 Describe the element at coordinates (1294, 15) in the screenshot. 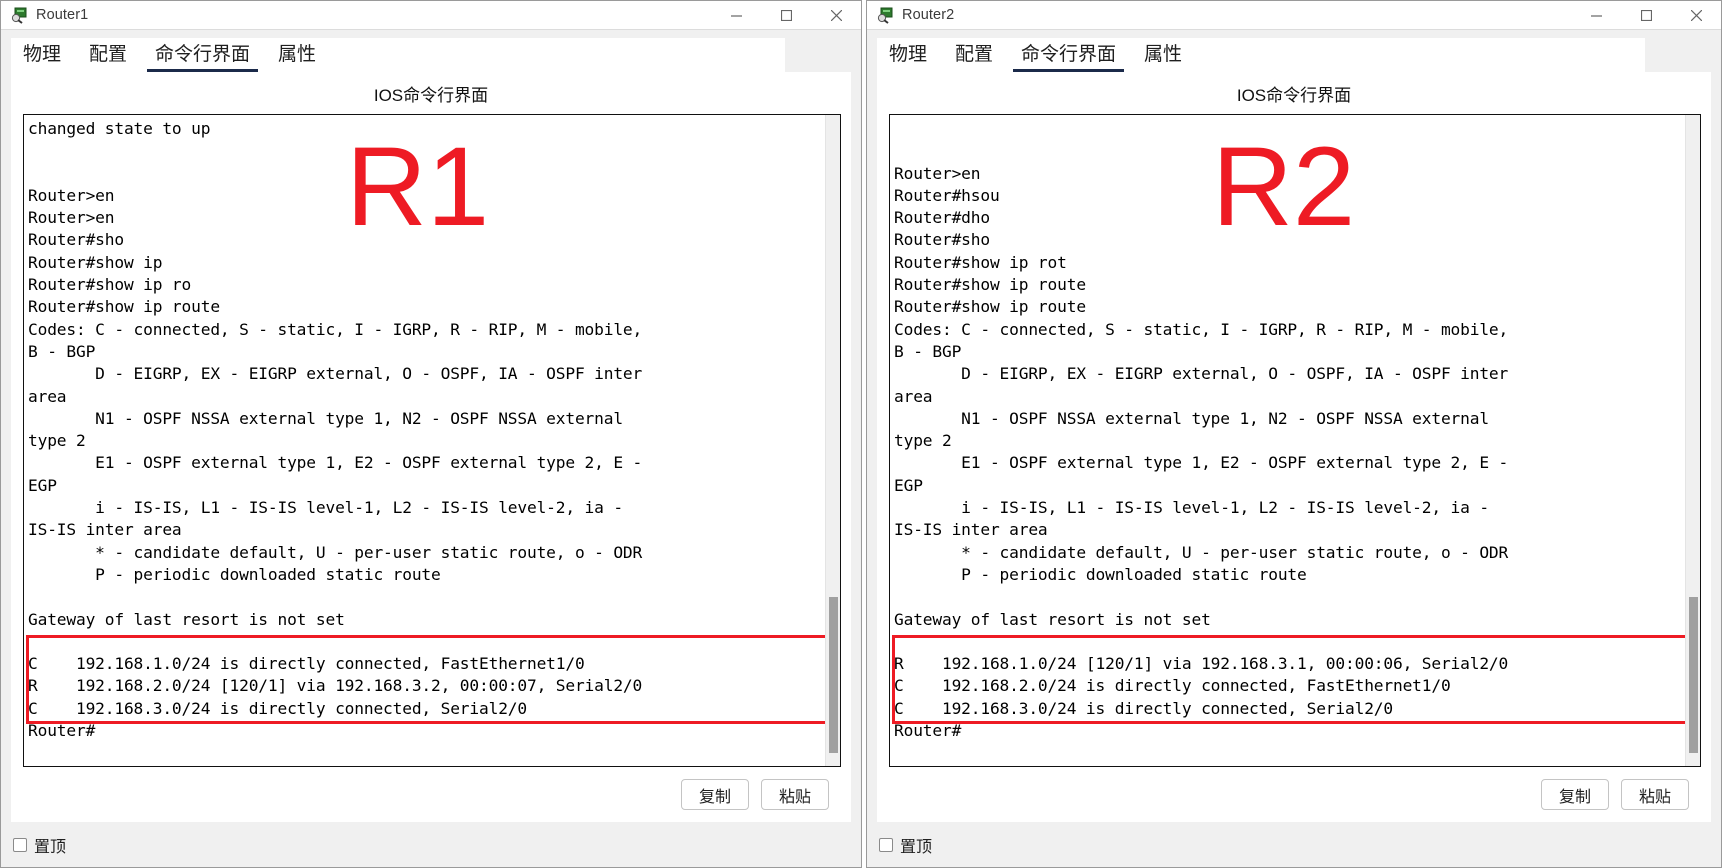

I see `titlebar-router2: Router2` at that location.